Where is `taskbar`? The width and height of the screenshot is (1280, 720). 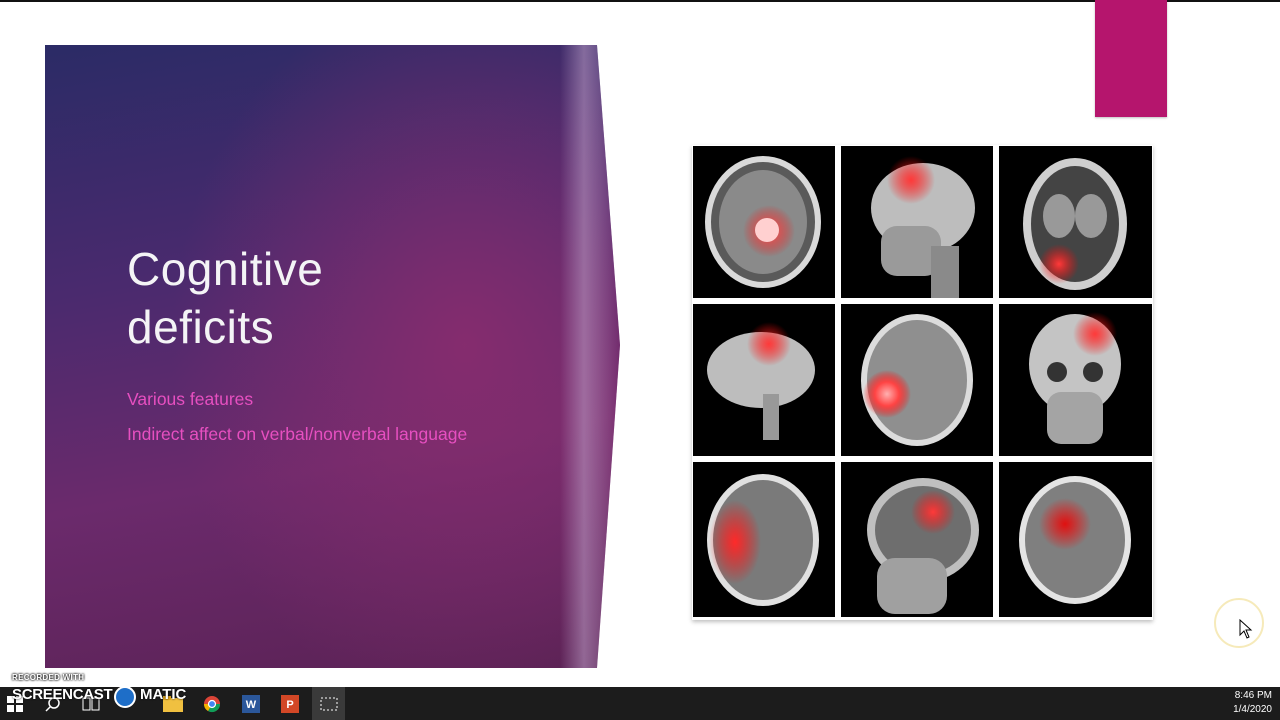 taskbar is located at coordinates (640, 703).